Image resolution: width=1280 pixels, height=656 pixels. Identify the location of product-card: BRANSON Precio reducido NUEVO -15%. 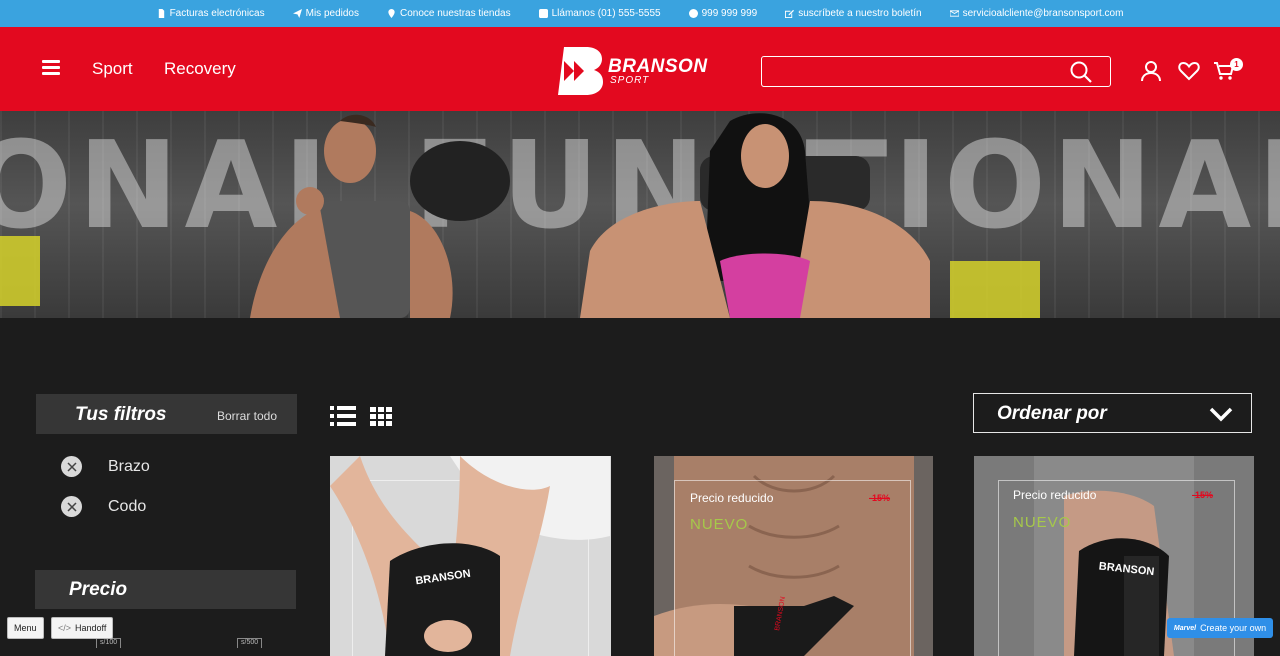
(793, 556).